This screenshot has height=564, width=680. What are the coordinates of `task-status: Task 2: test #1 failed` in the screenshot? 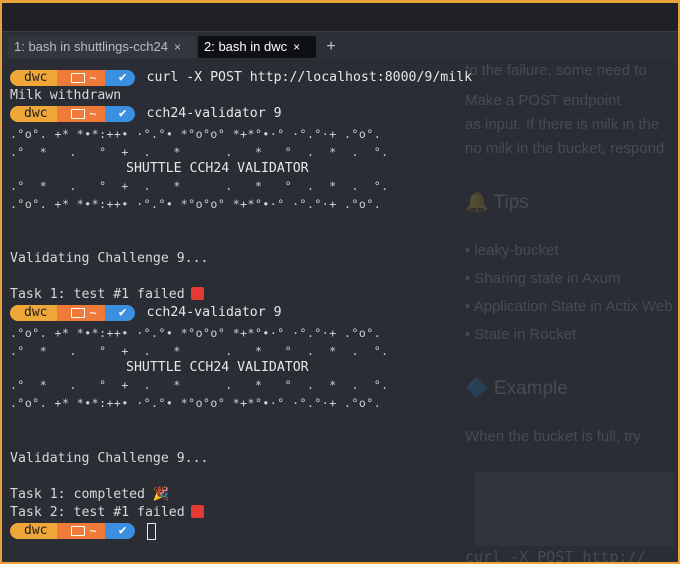 It's located at (97, 512).